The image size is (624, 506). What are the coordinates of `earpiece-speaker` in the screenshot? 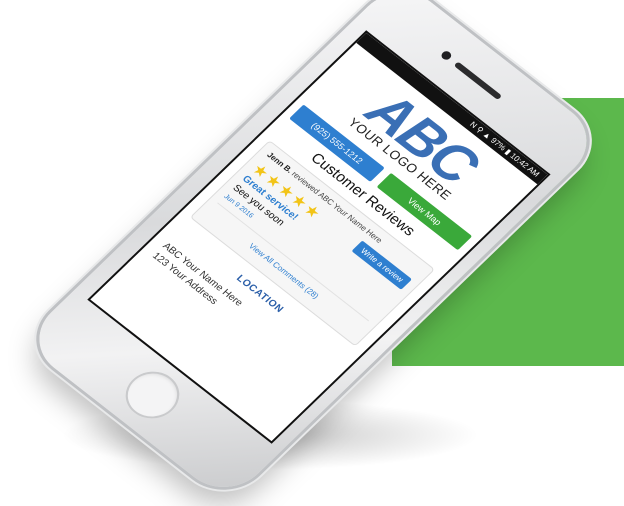 It's located at (478, 81).